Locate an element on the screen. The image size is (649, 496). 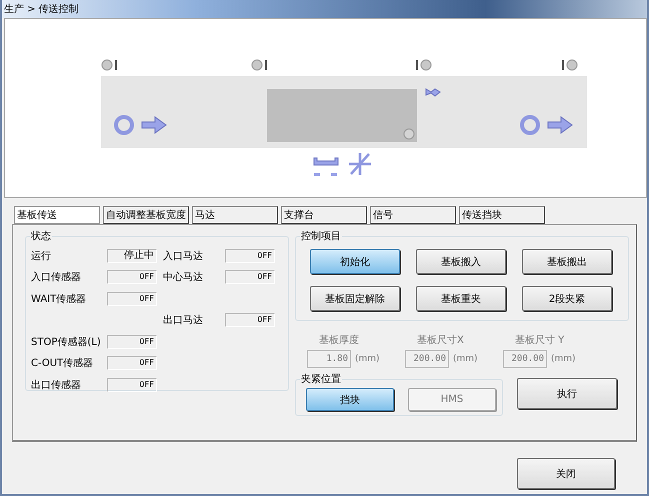
status-label: 中心马达 is located at coordinates (183, 277).